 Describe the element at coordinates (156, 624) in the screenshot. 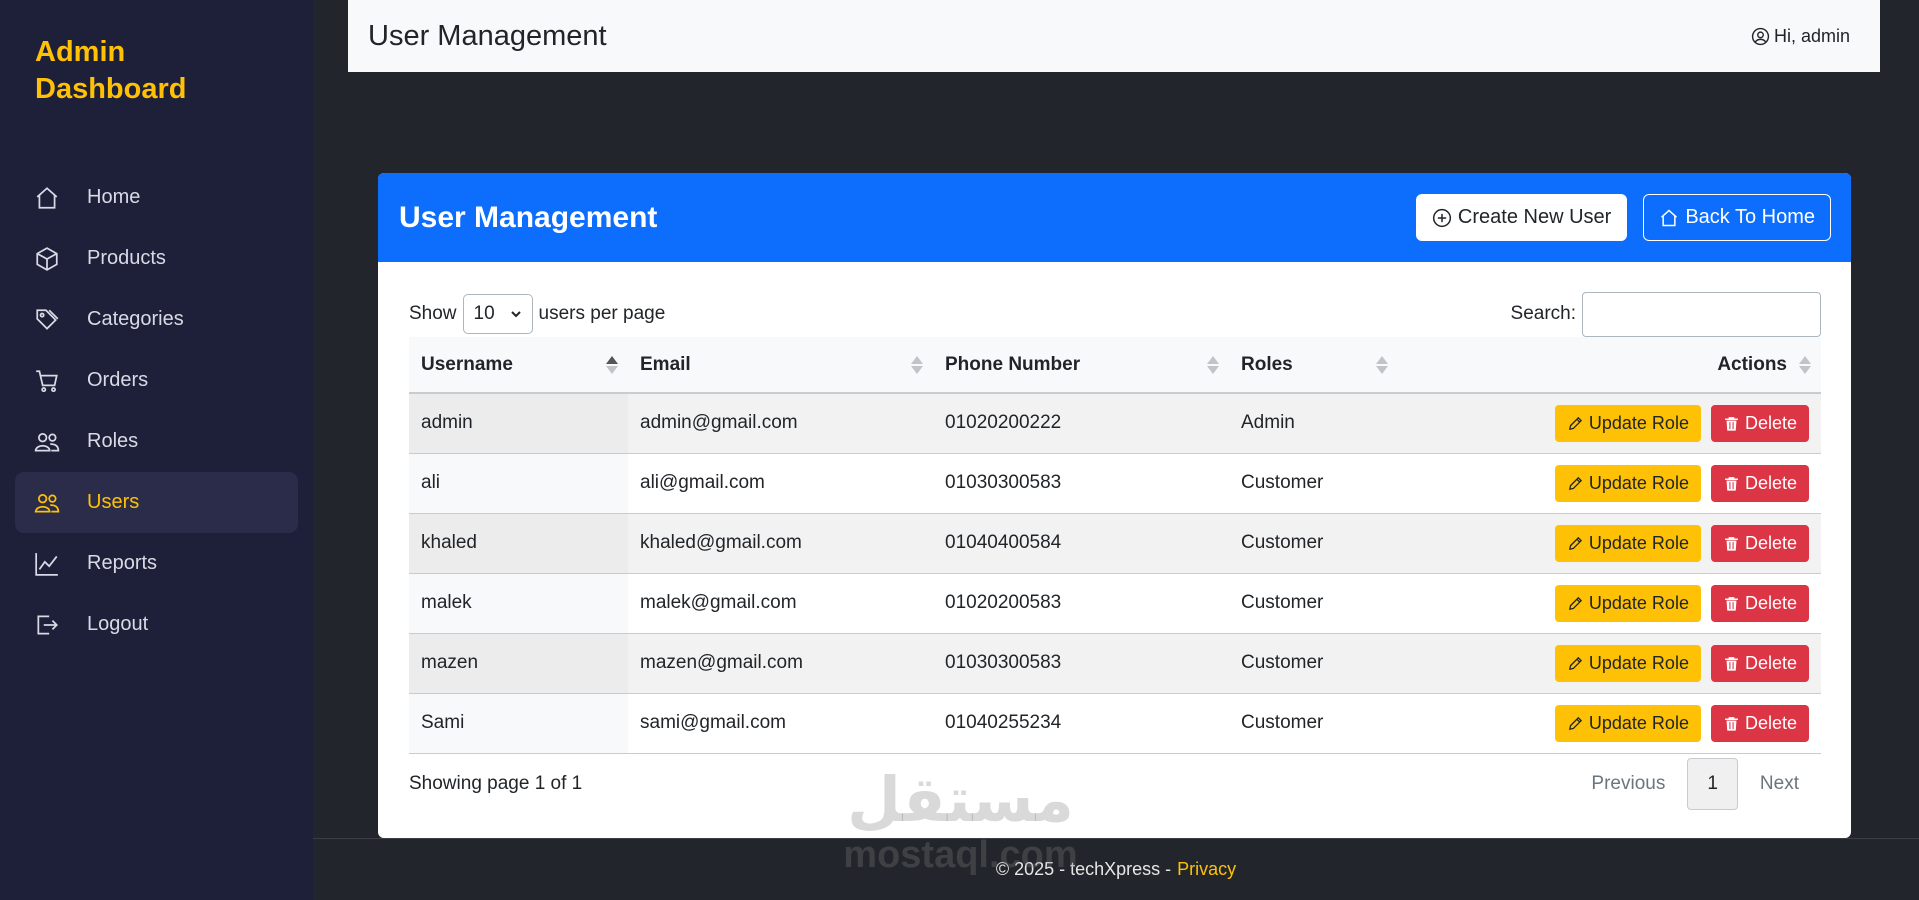

I see `sidebar-item-logout: Logout` at that location.